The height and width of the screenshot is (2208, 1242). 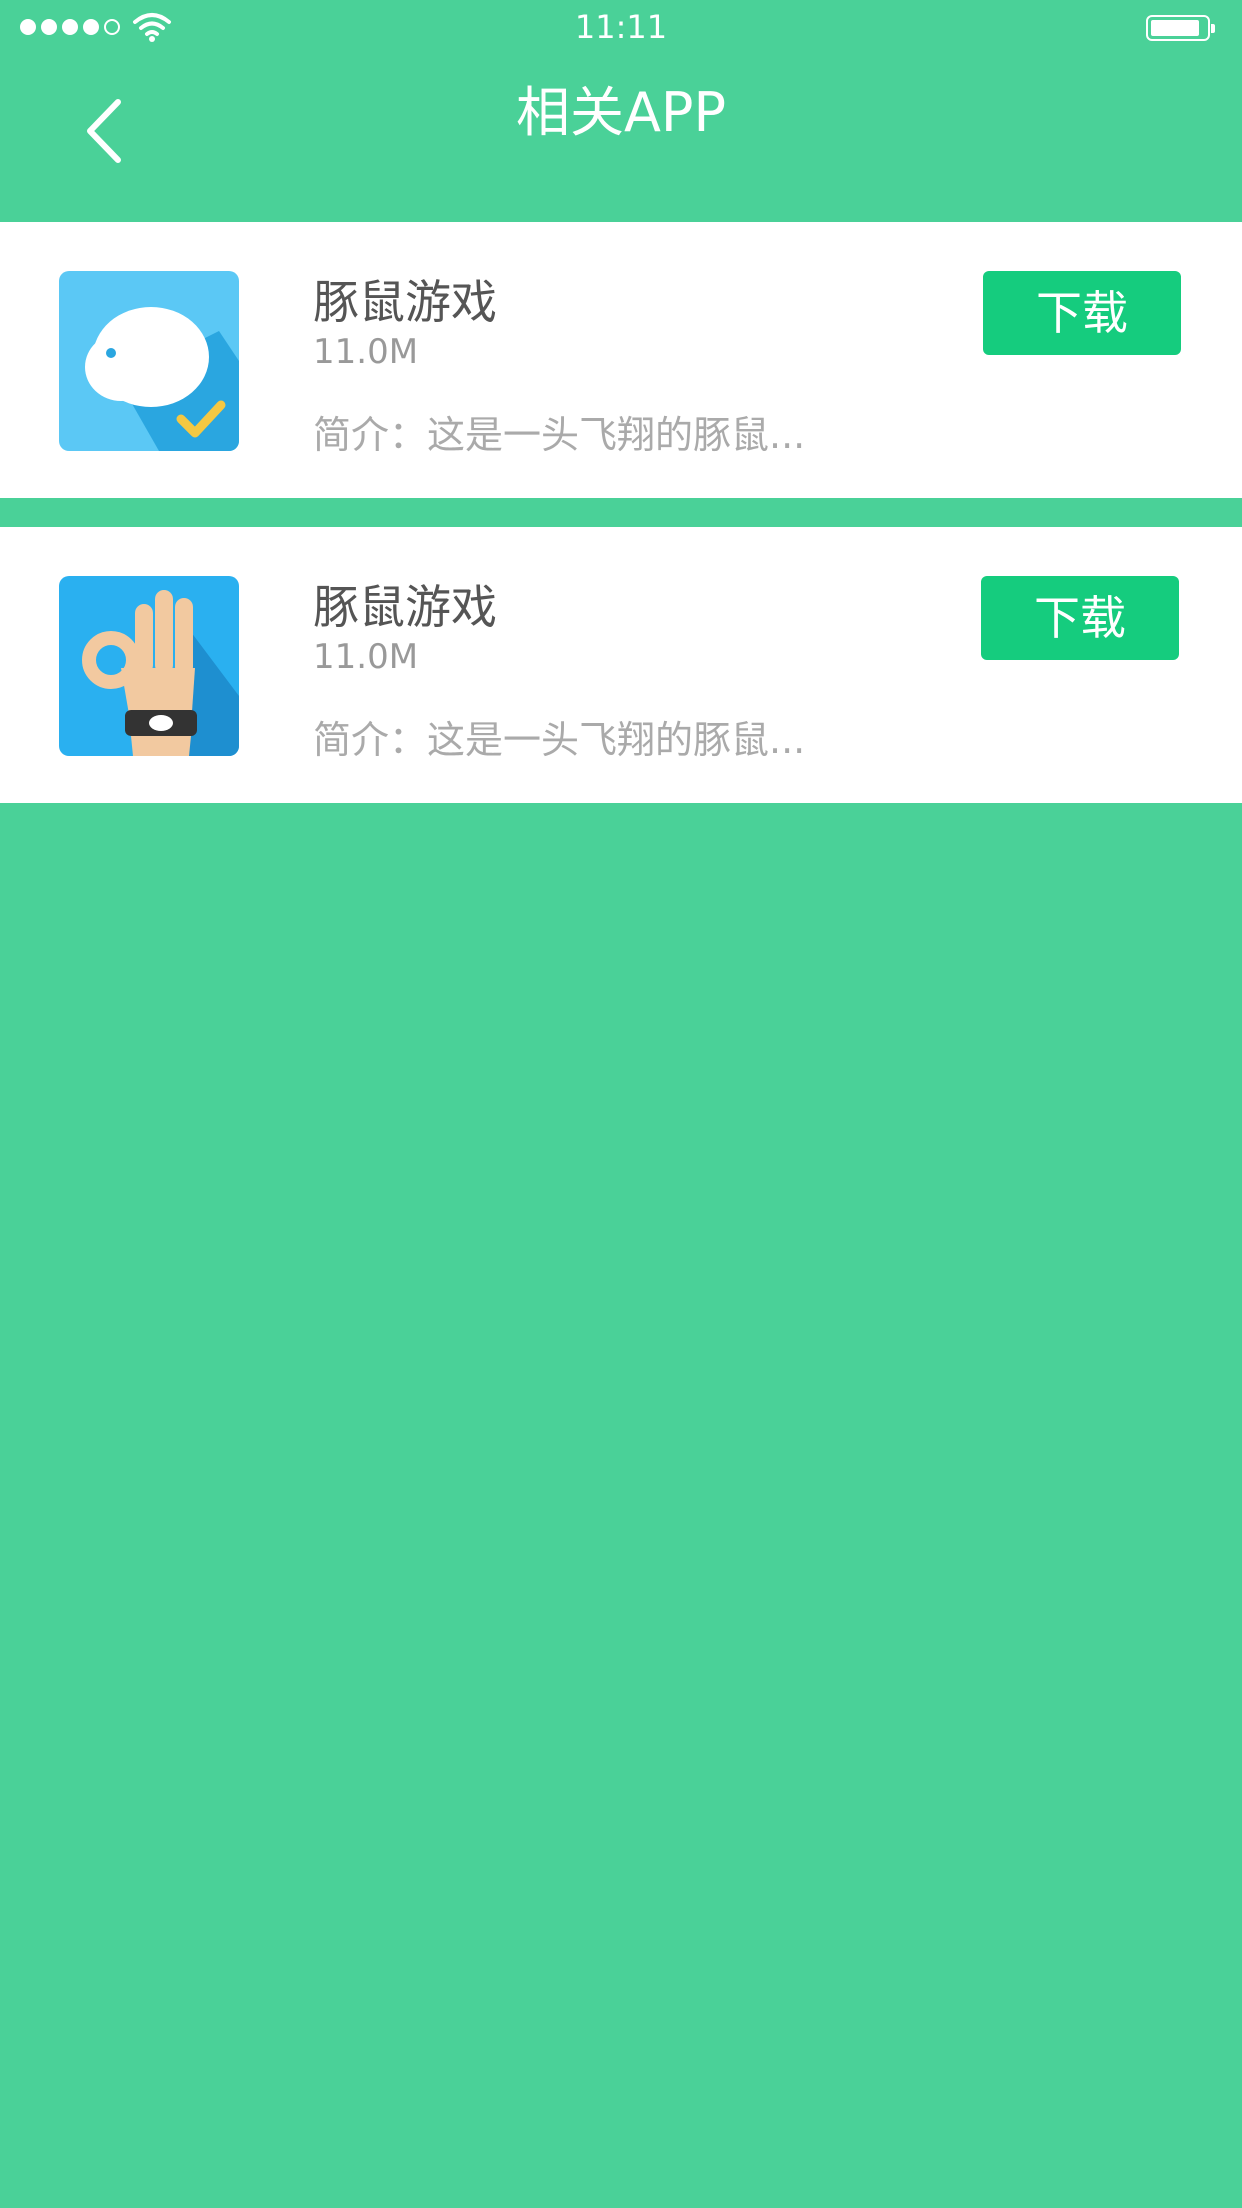 I want to click on status-time: 11:11, so click(x=621, y=27).